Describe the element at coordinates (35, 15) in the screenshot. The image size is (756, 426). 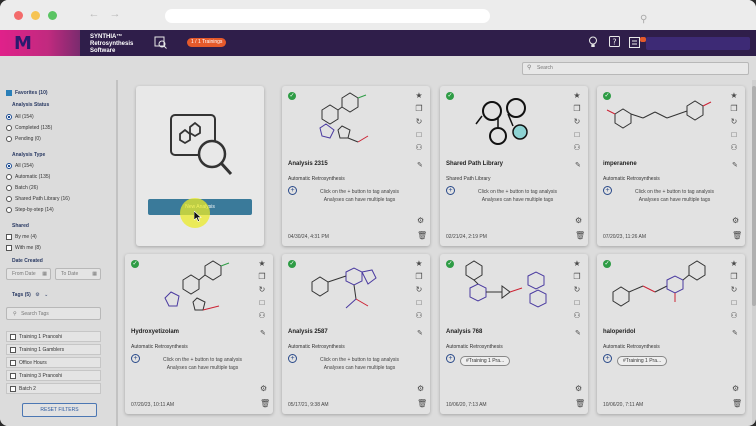
I see `minimize-window-button` at that location.